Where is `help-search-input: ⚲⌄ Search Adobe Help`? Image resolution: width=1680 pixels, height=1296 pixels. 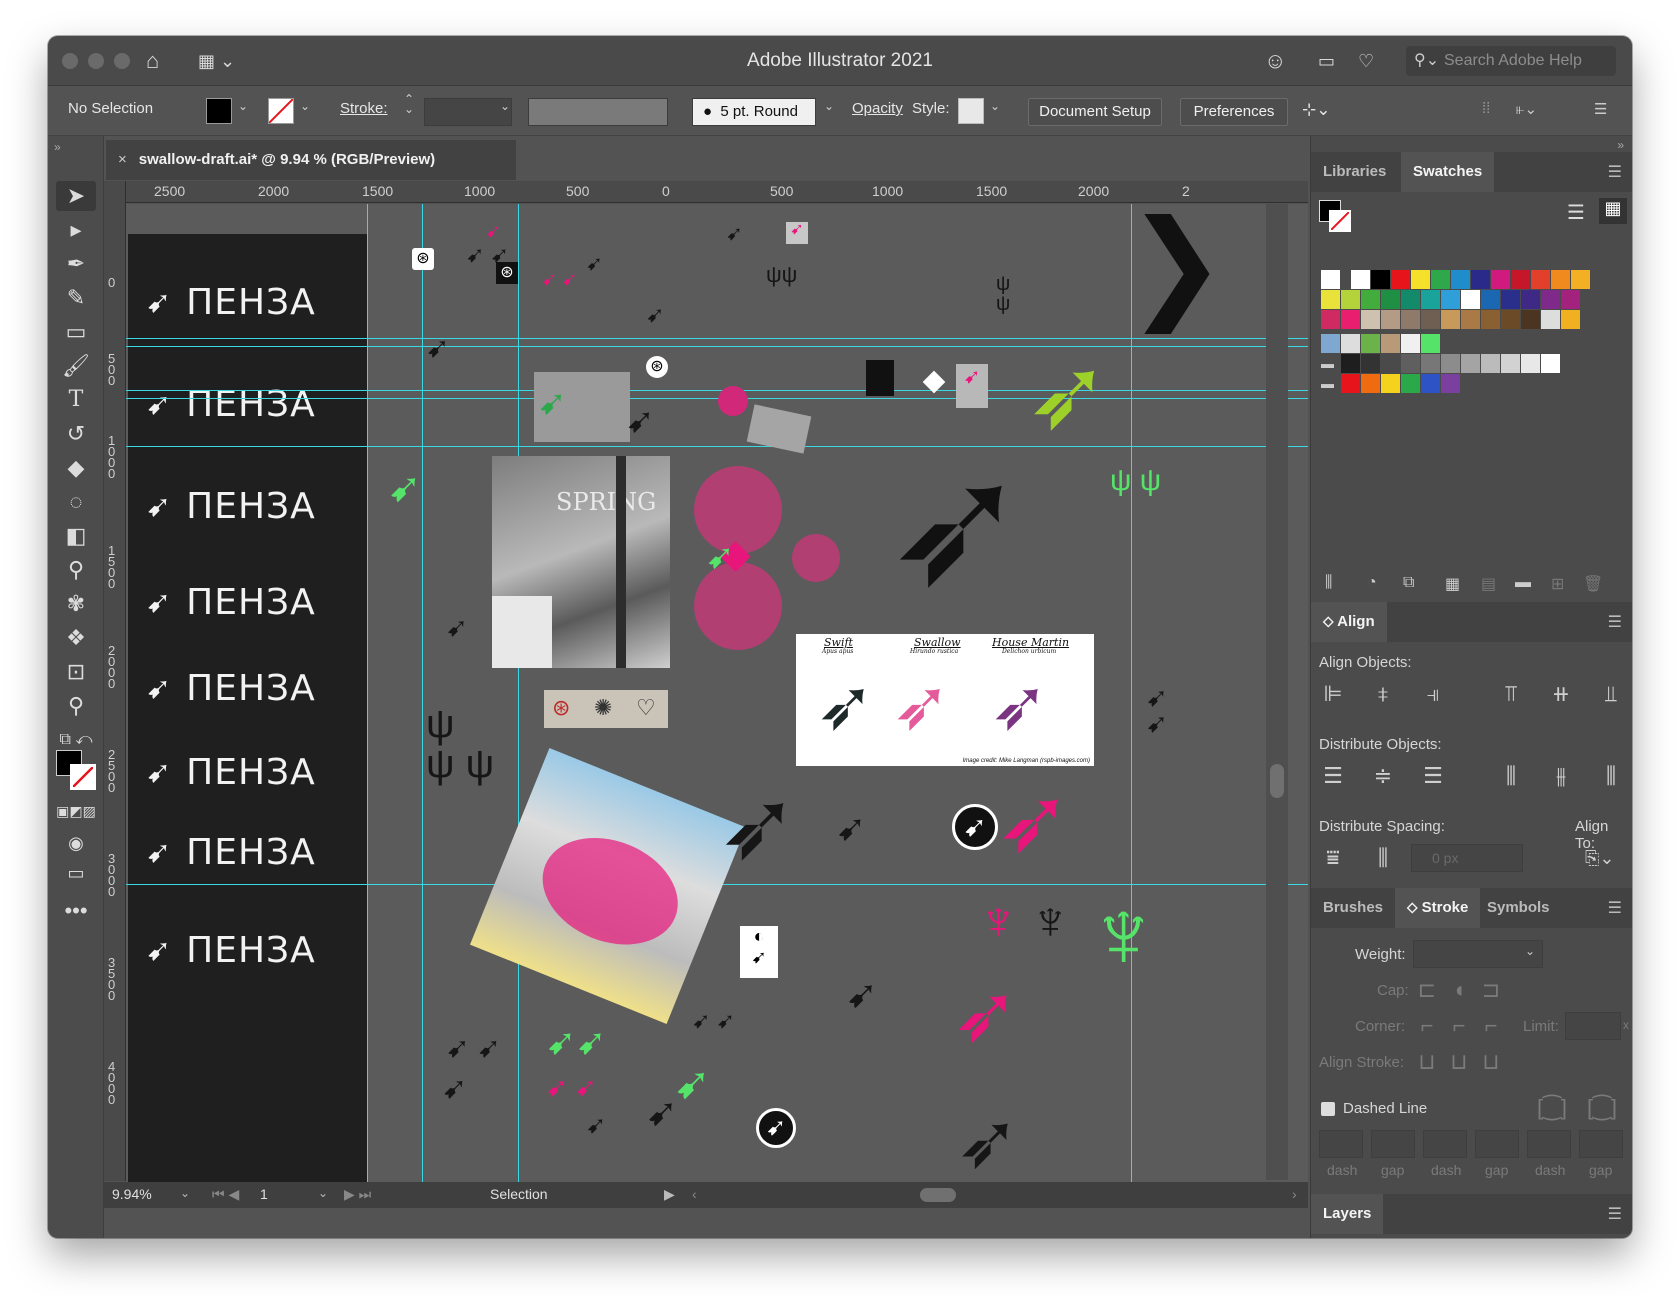
help-search-input: ⚲⌄ Search Adobe Help is located at coordinates (1511, 61).